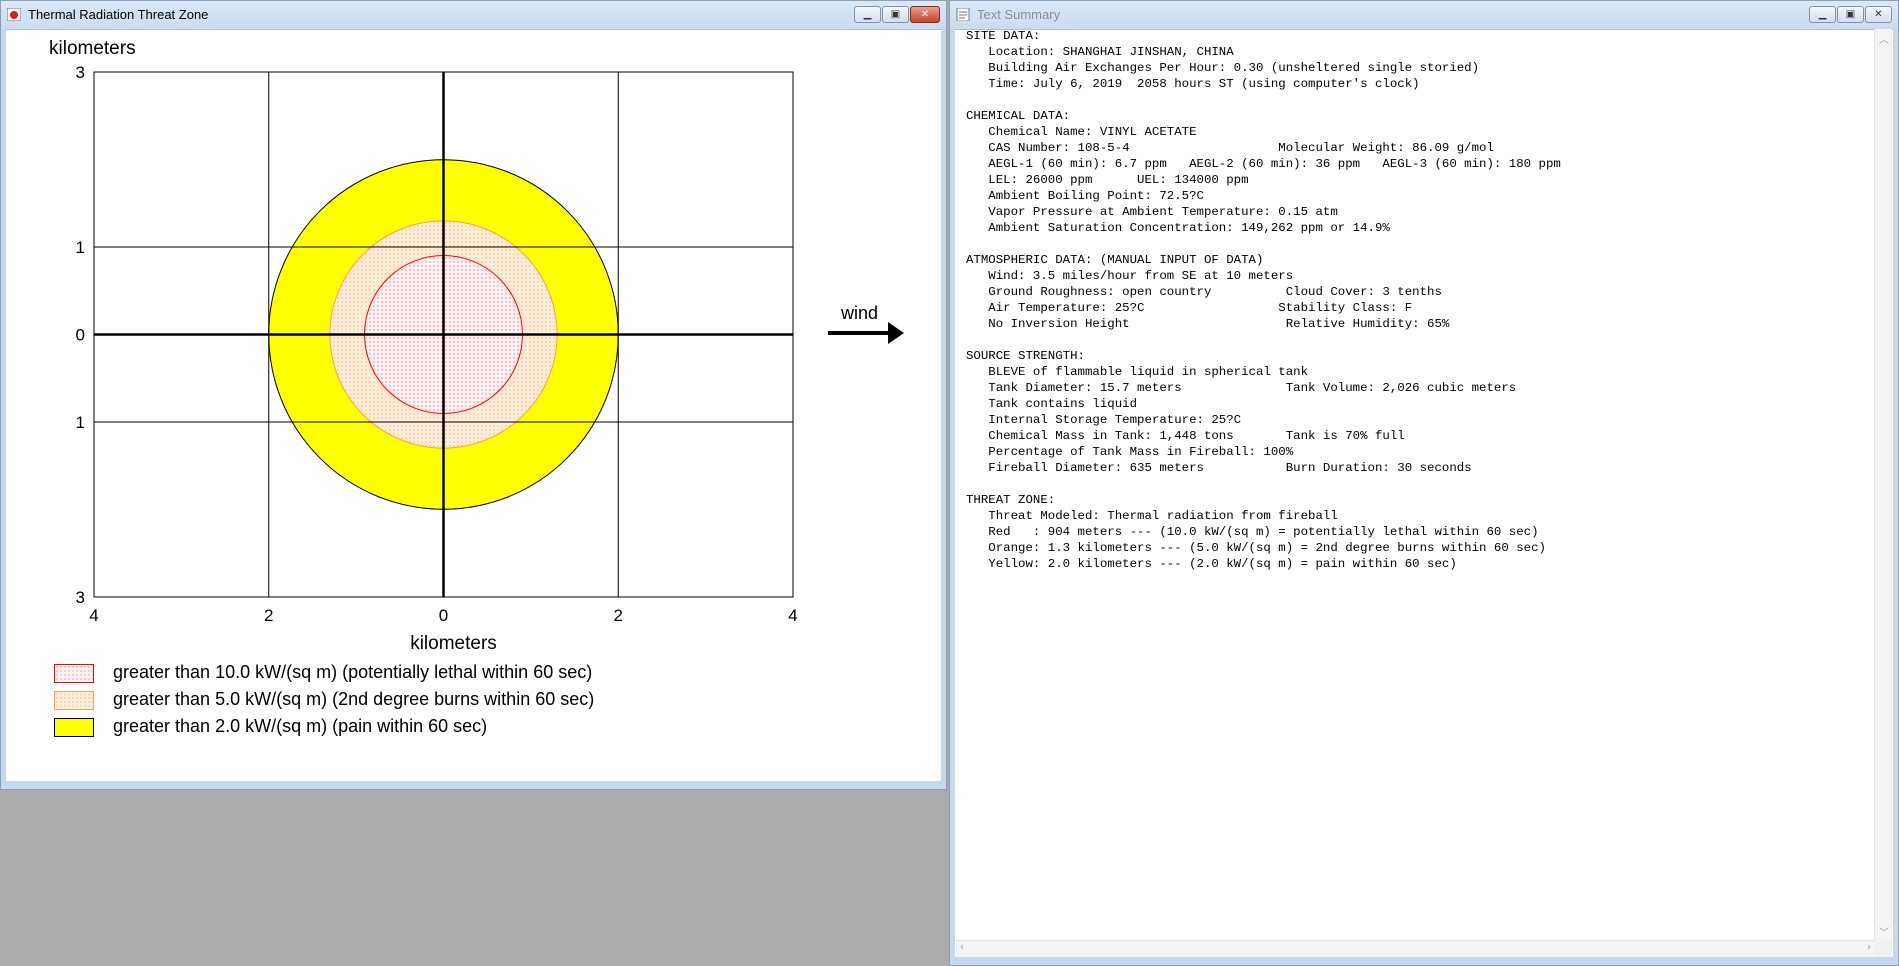  I want to click on summary-line: Air Temperature: 25?C Stability Class: F, so click(1189, 308).